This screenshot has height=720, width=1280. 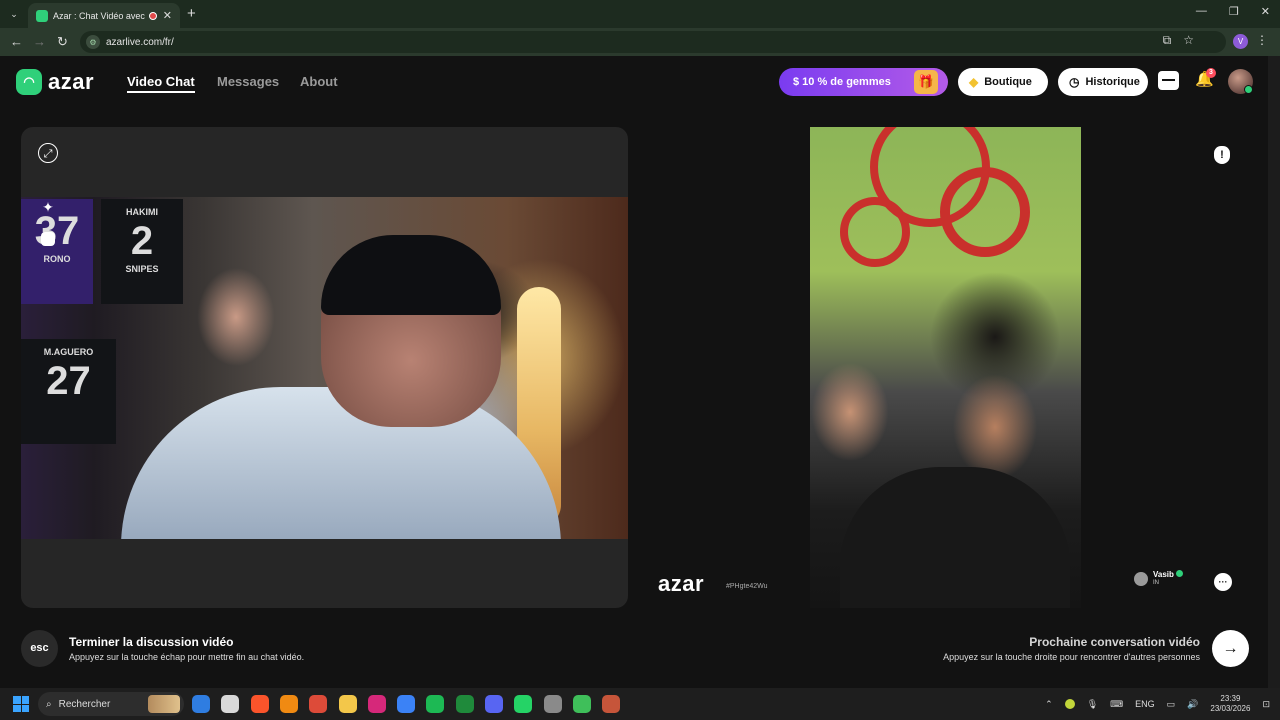 What do you see at coordinates (151, 642) in the screenshot?
I see `end-chat-title: Terminer la discussion vidéo` at bounding box center [151, 642].